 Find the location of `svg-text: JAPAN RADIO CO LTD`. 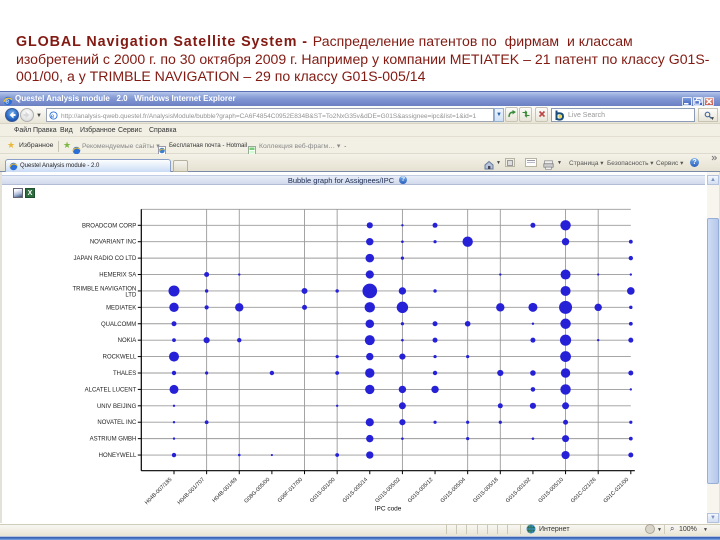

svg-text: JAPAN RADIO CO LTD is located at coordinates (105, 259).